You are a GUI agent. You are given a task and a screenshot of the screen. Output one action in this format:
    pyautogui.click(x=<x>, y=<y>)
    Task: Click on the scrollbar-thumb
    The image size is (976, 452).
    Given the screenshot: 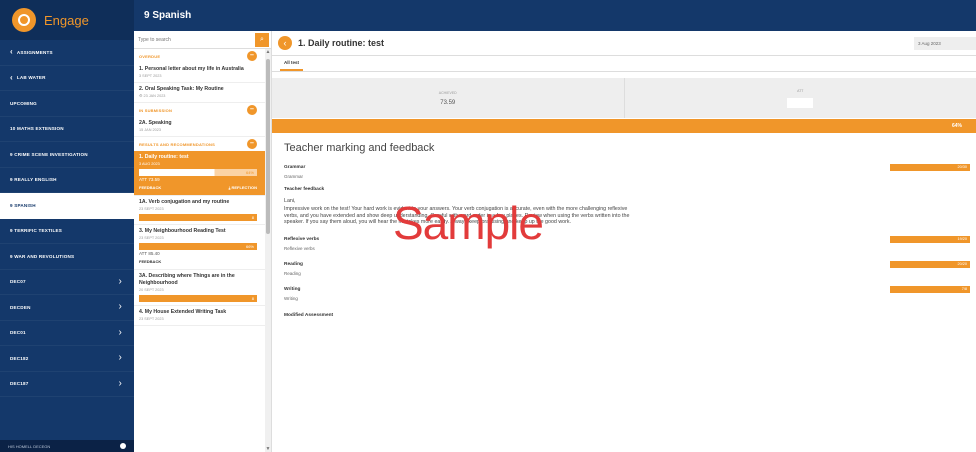 What is the action you would take?
    pyautogui.click(x=268, y=146)
    